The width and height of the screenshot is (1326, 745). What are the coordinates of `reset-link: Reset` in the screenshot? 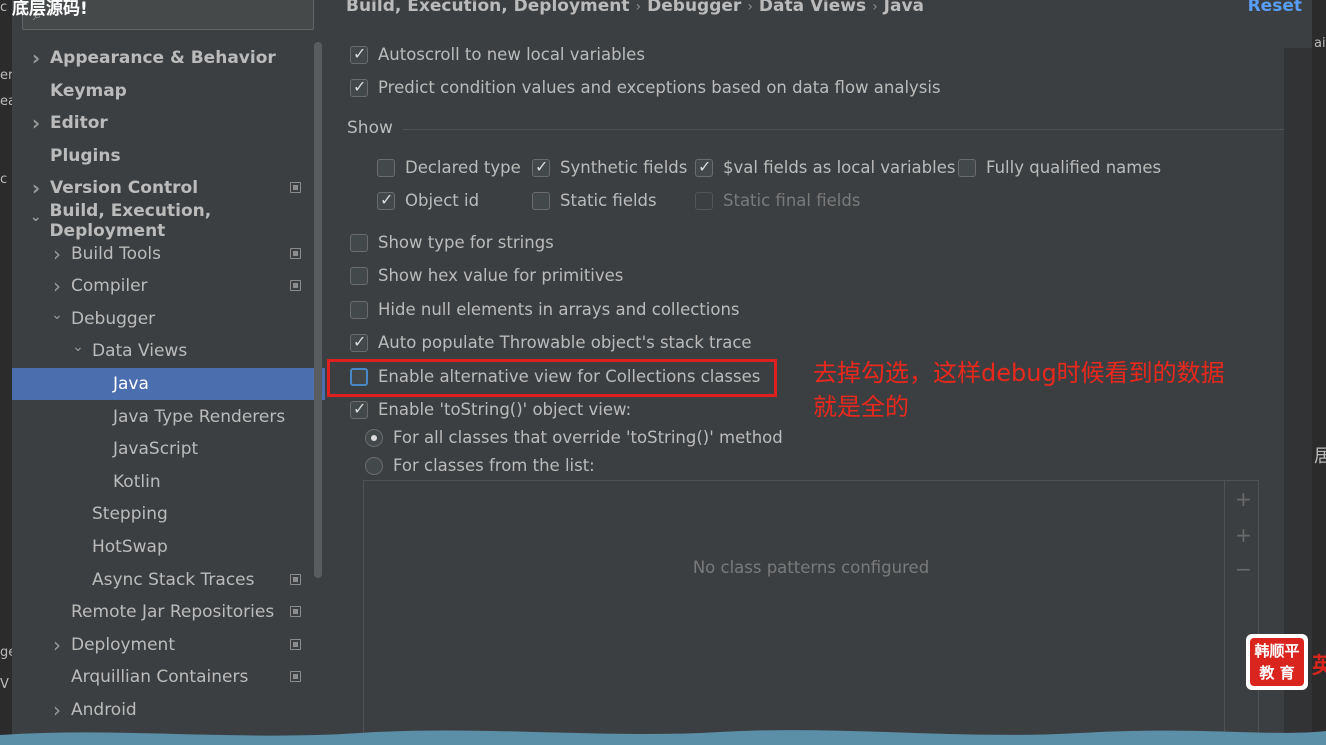 It's located at (1275, 8).